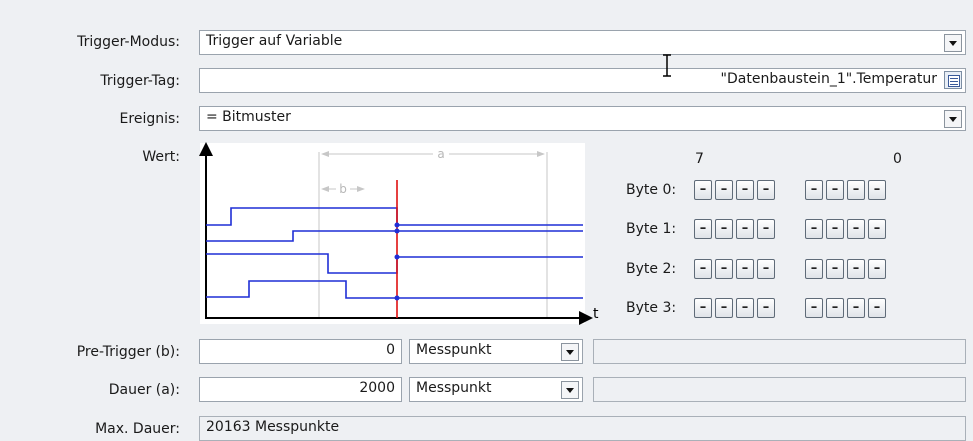 The image size is (973, 441). Describe the element at coordinates (300, 389) in the screenshot. I see `duration-input: 2000` at that location.